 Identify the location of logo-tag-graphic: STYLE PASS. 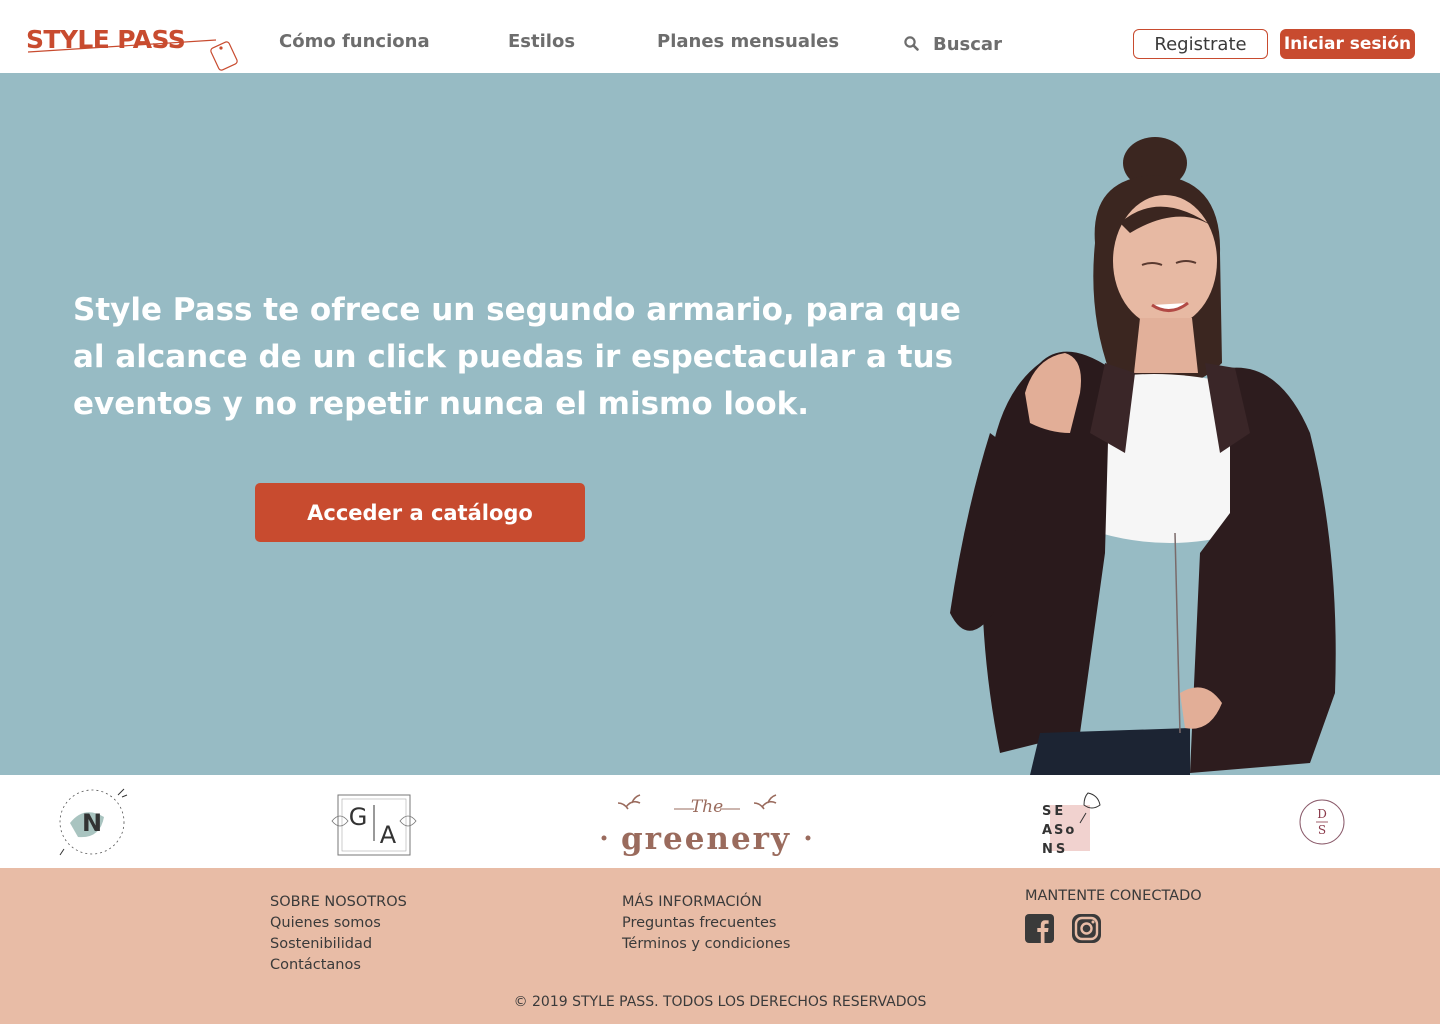
(132, 48).